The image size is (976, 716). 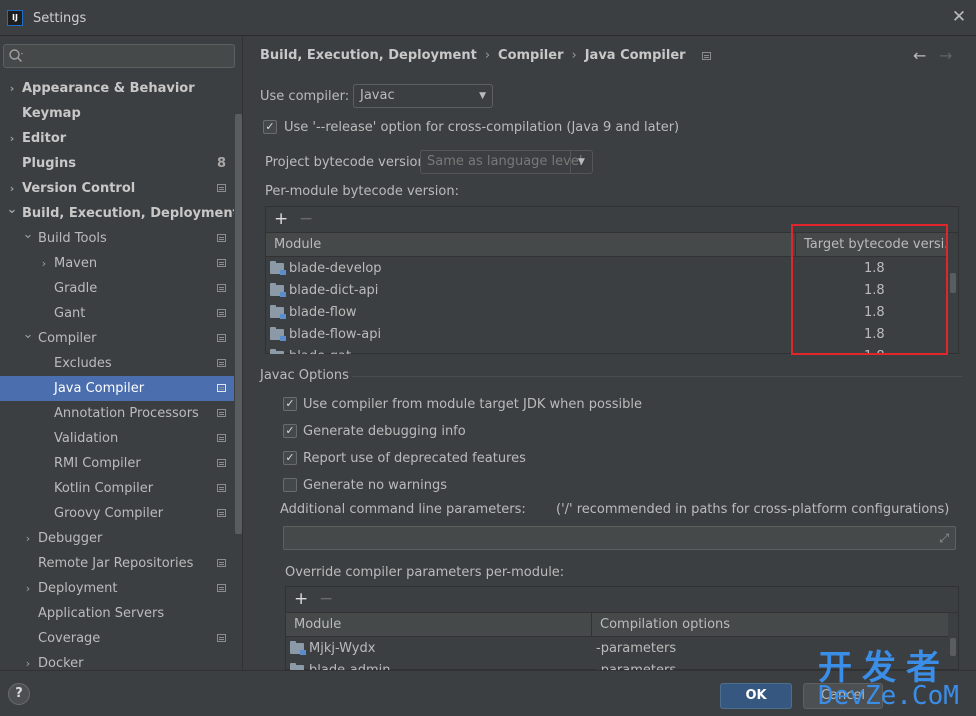 What do you see at coordinates (117, 113) in the screenshot?
I see `sidebar-item: Keymap` at bounding box center [117, 113].